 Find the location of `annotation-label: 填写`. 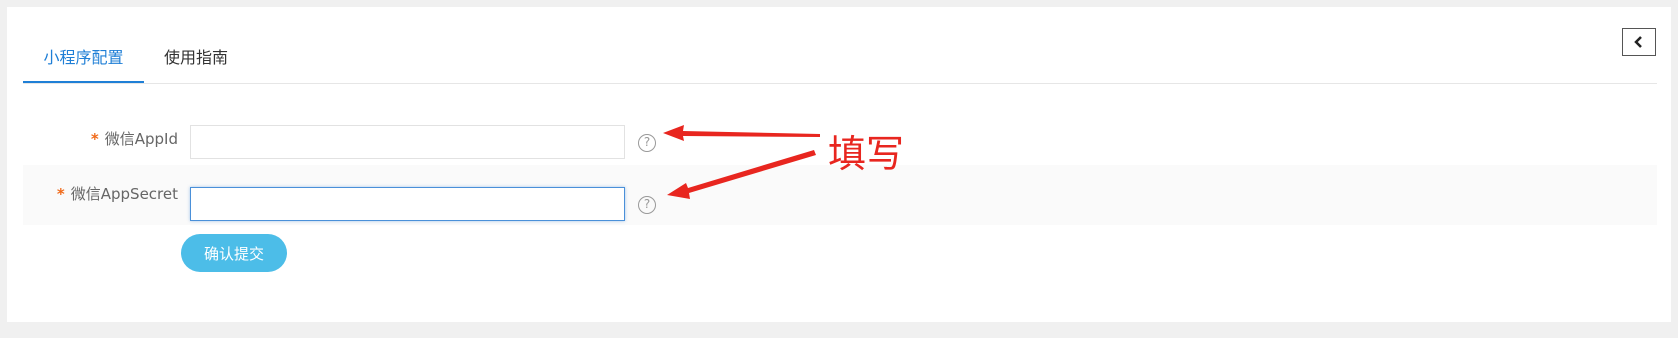

annotation-label: 填写 is located at coordinates (866, 154).